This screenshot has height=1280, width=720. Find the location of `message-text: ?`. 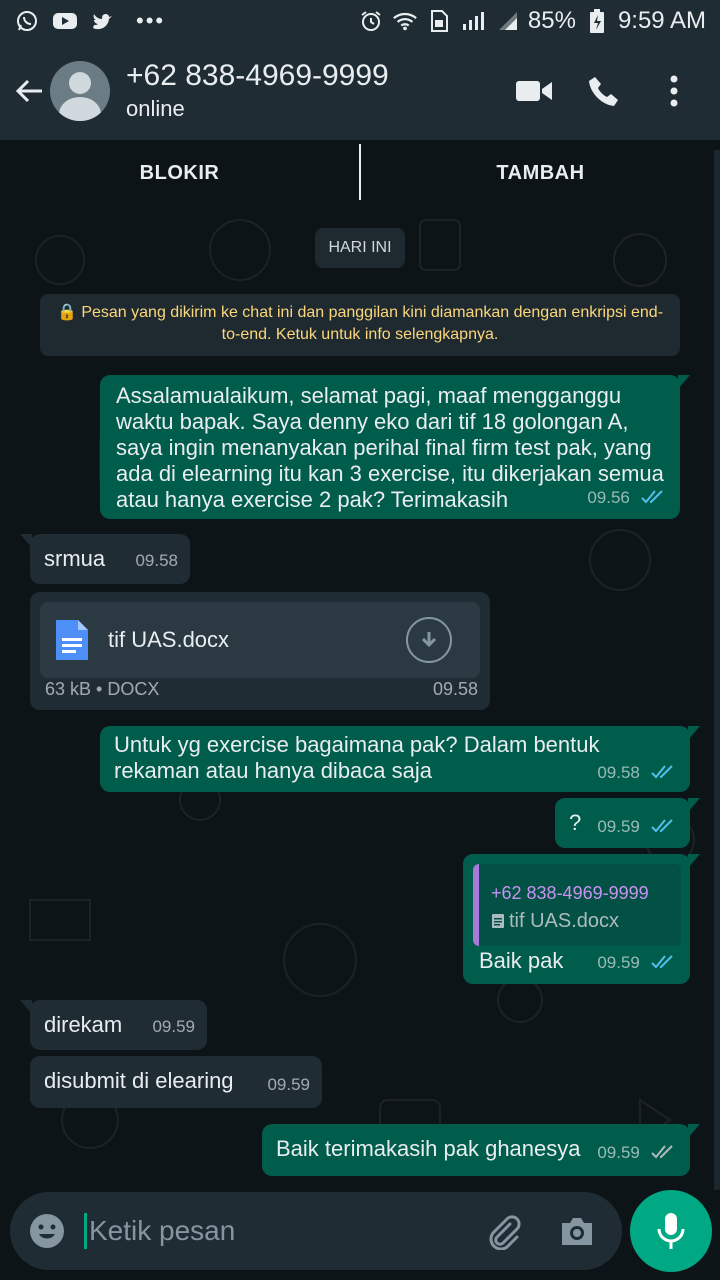

message-text: ? is located at coordinates (575, 822).